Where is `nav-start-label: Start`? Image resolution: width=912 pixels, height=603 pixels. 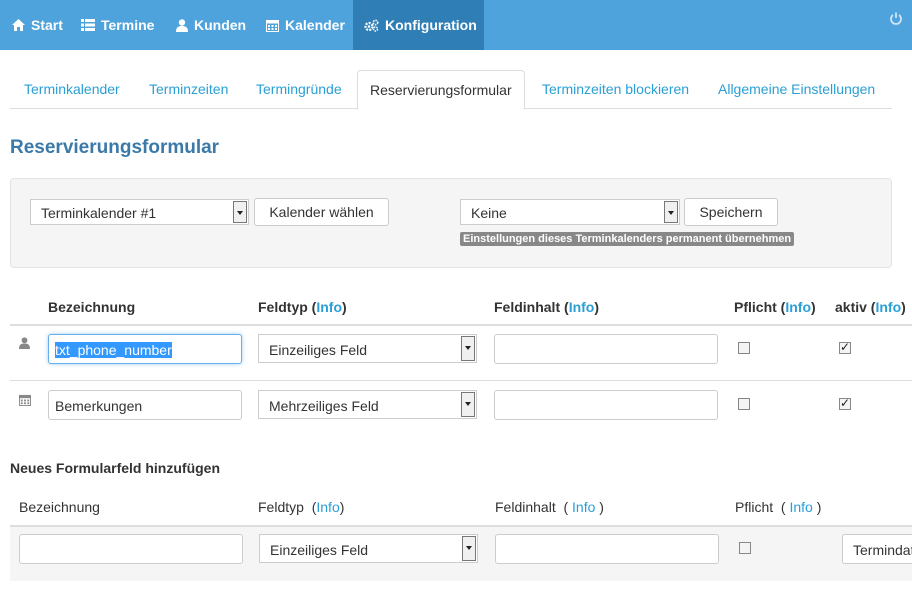 nav-start-label: Start is located at coordinates (47, 25).